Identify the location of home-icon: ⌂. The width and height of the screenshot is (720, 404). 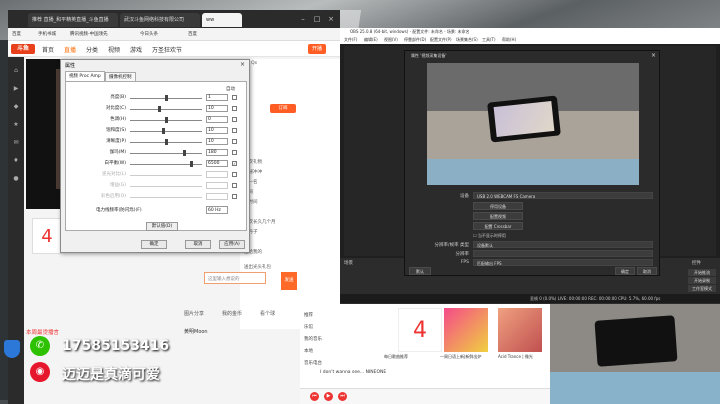
(16, 72).